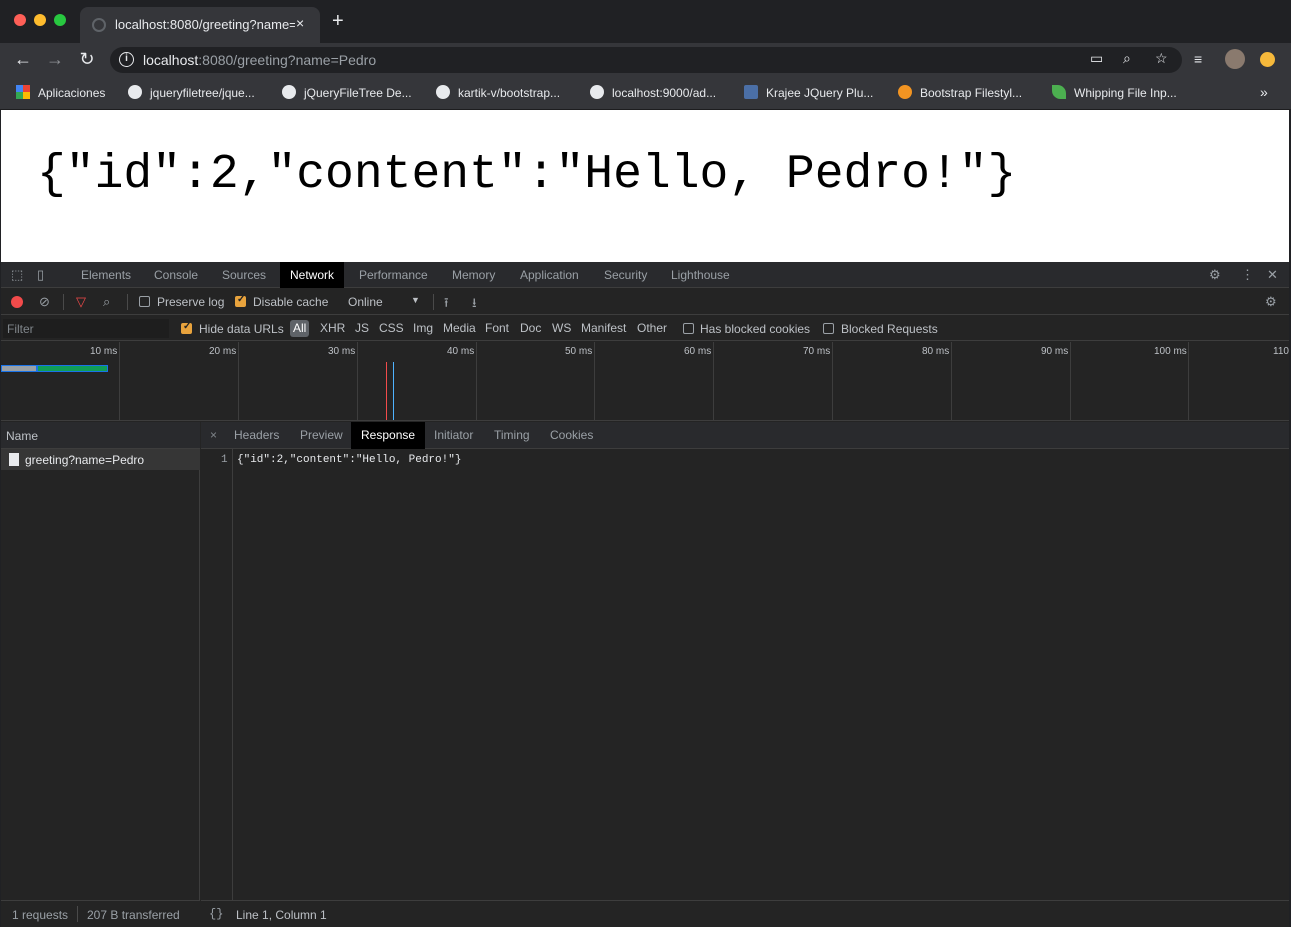 This screenshot has width=1291, height=927. What do you see at coordinates (100, 459) in the screenshot?
I see `request-row: greeting?name=Pedro` at bounding box center [100, 459].